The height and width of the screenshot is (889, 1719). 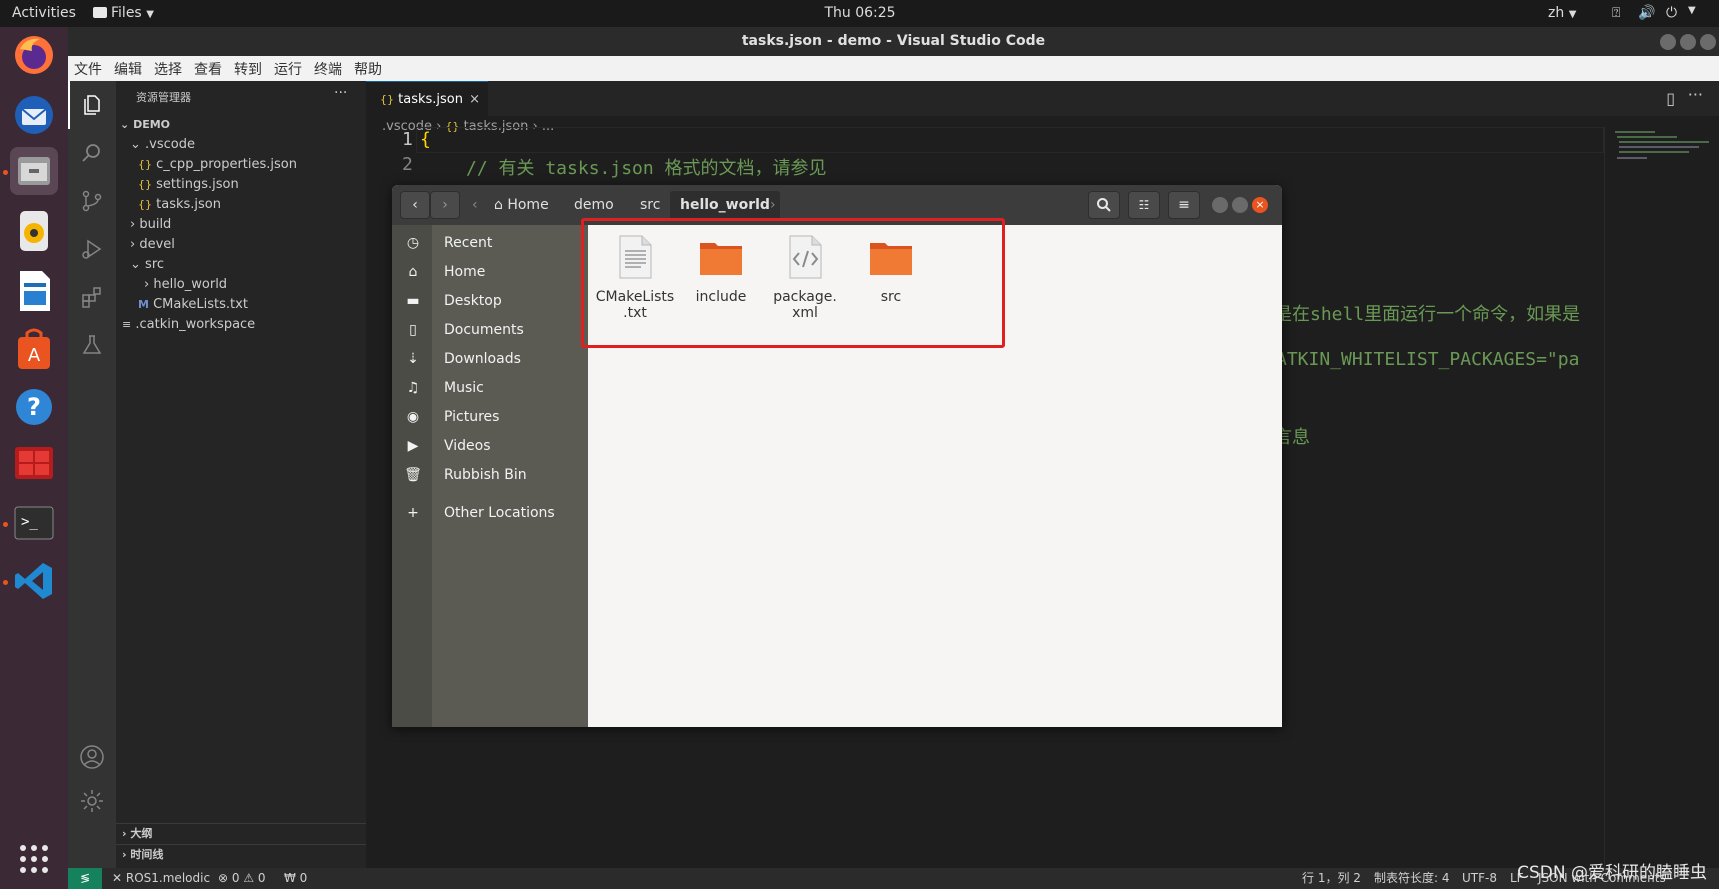 What do you see at coordinates (34, 231) in the screenshot?
I see `rhythmbox-icon` at bounding box center [34, 231].